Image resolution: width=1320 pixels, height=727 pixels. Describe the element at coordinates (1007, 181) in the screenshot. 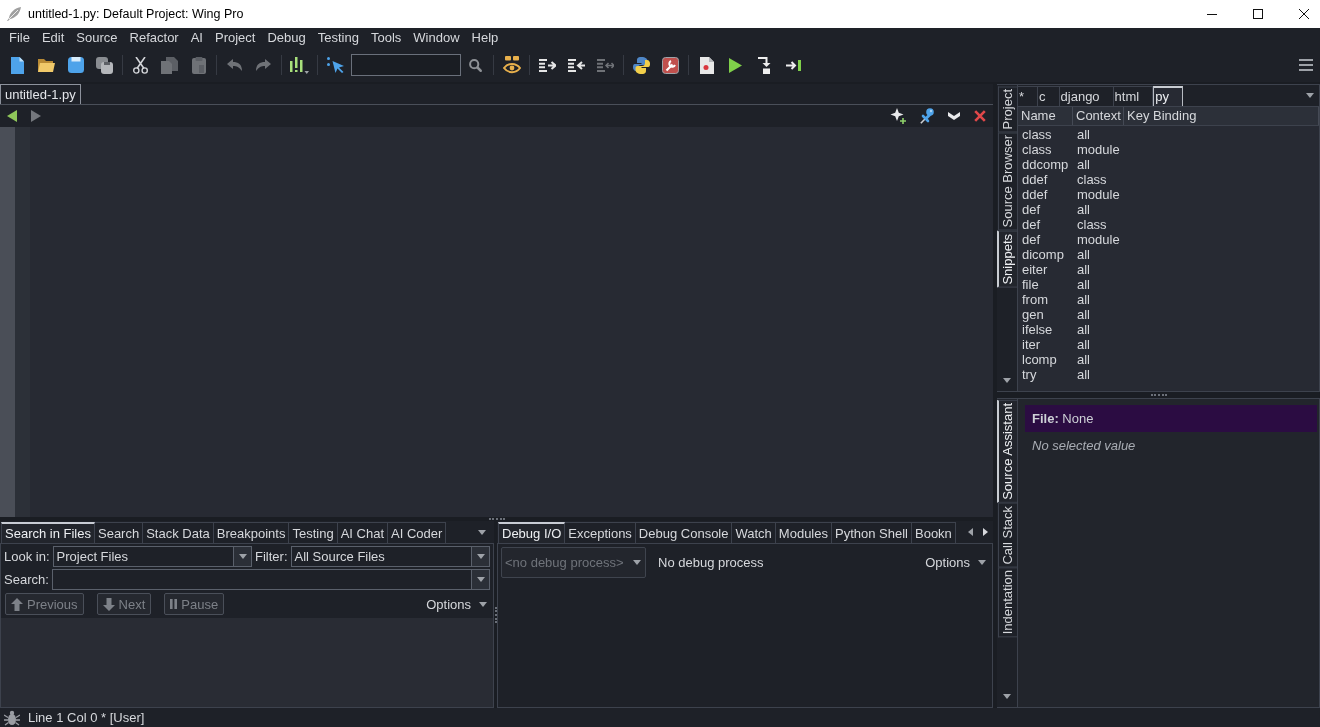

I see `side-tab: Source Browser` at that location.